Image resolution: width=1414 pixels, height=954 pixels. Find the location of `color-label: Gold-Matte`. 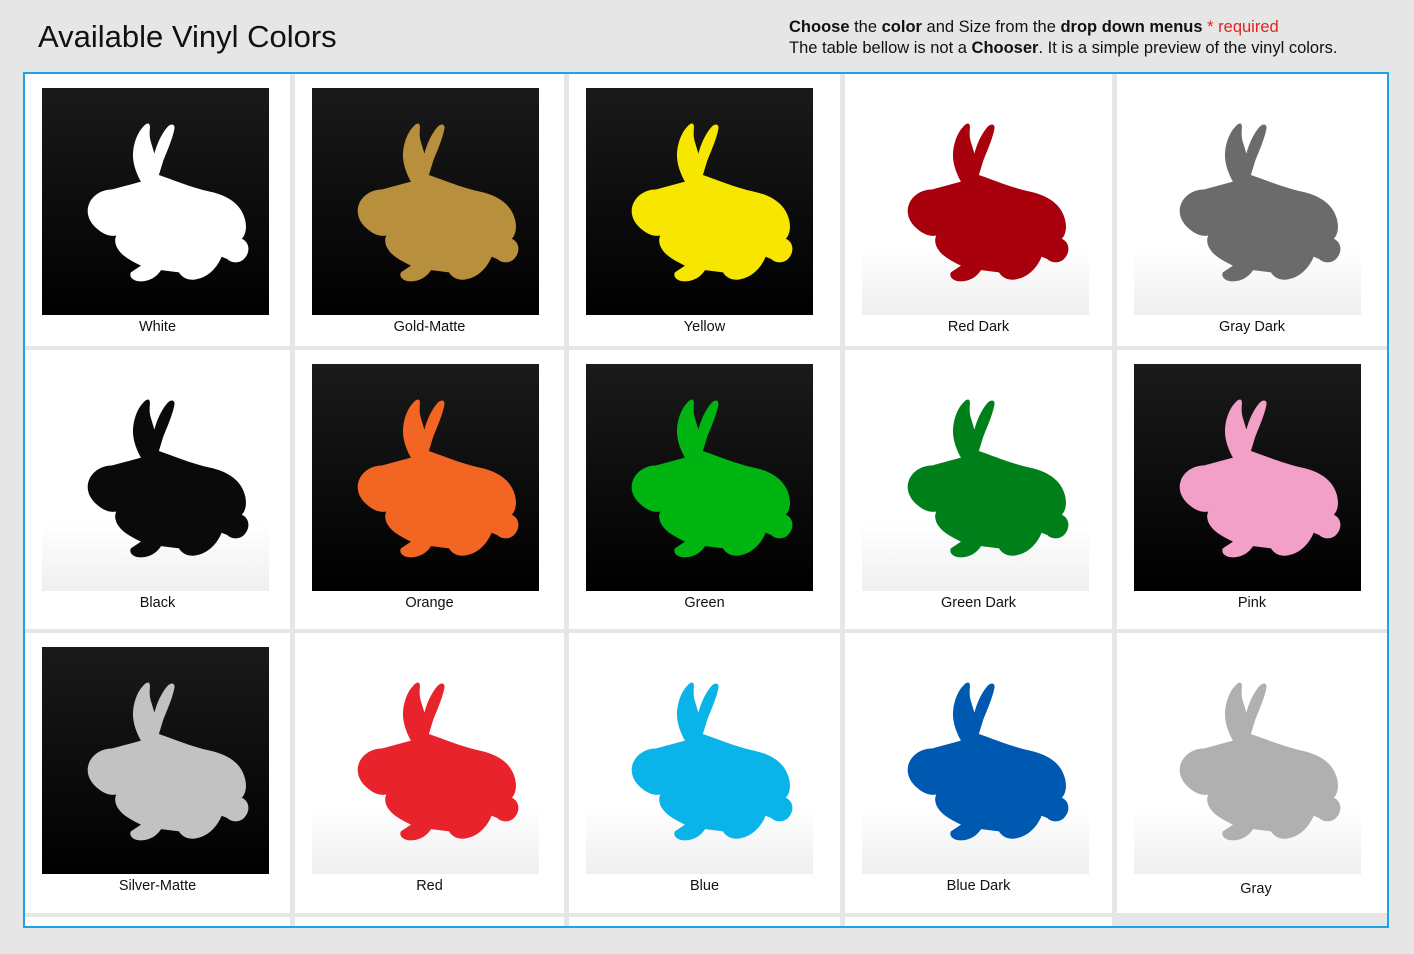

color-label: Gold-Matte is located at coordinates (429, 327).